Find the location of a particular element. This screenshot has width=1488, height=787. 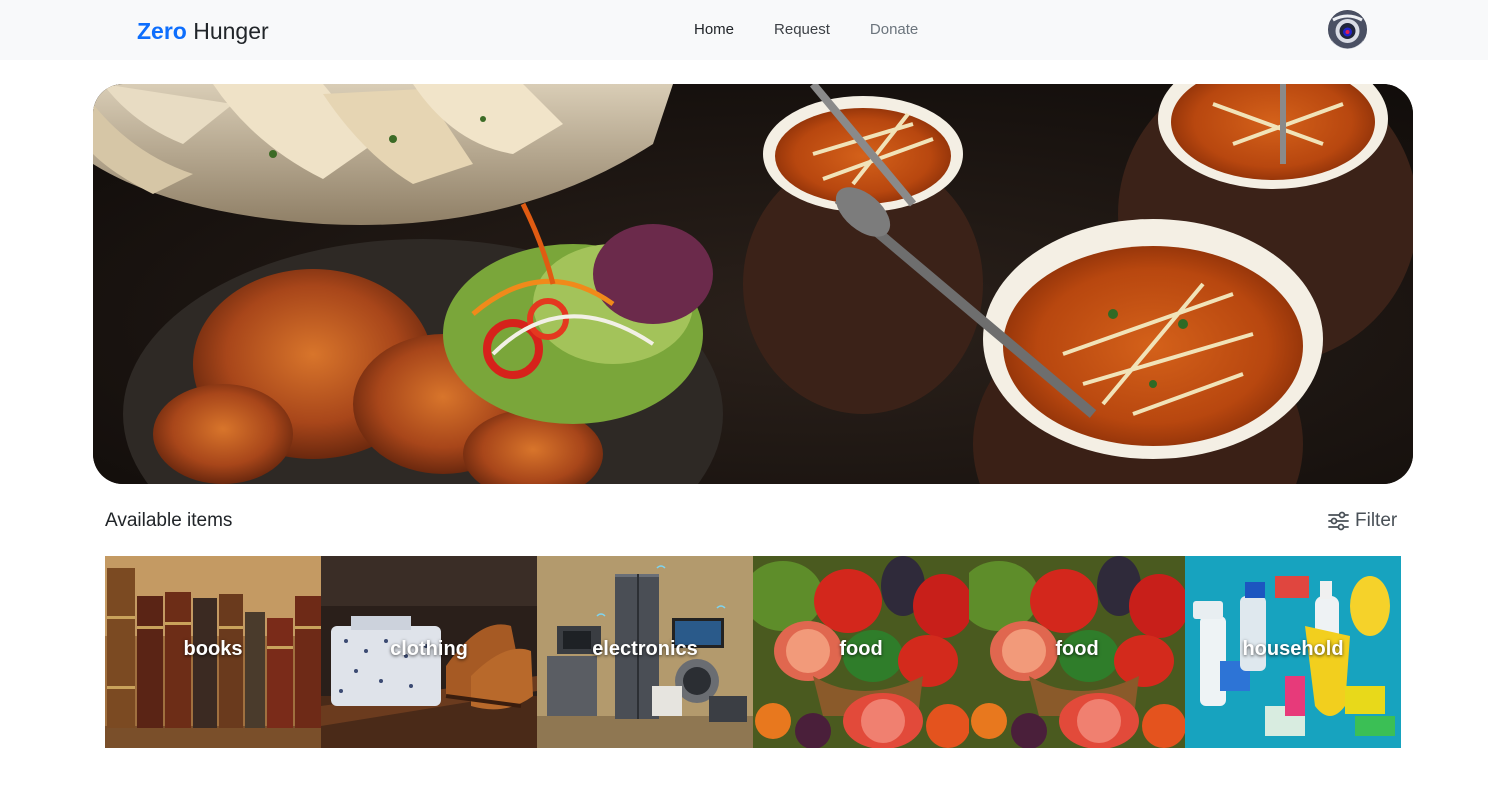

filter-label: Filter is located at coordinates (1376, 520).